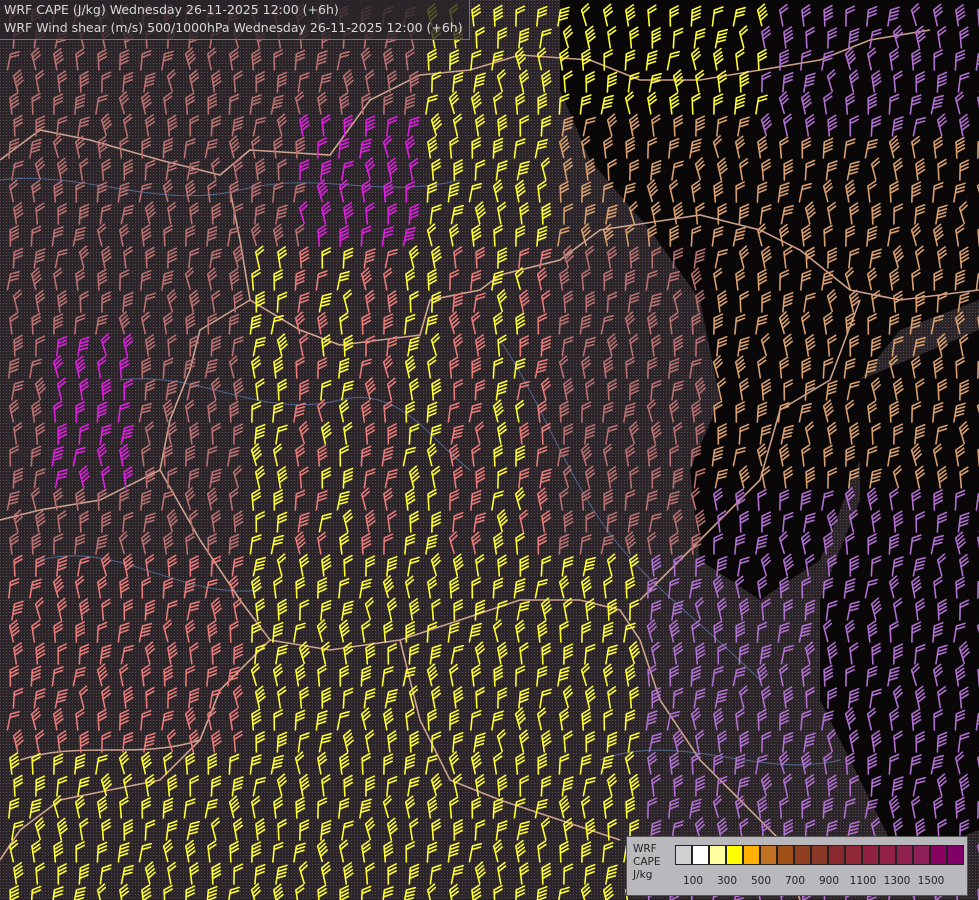 The image size is (979, 900). What do you see at coordinates (693, 881) in the screenshot?
I see `legend-tick-label: 100` at bounding box center [693, 881].